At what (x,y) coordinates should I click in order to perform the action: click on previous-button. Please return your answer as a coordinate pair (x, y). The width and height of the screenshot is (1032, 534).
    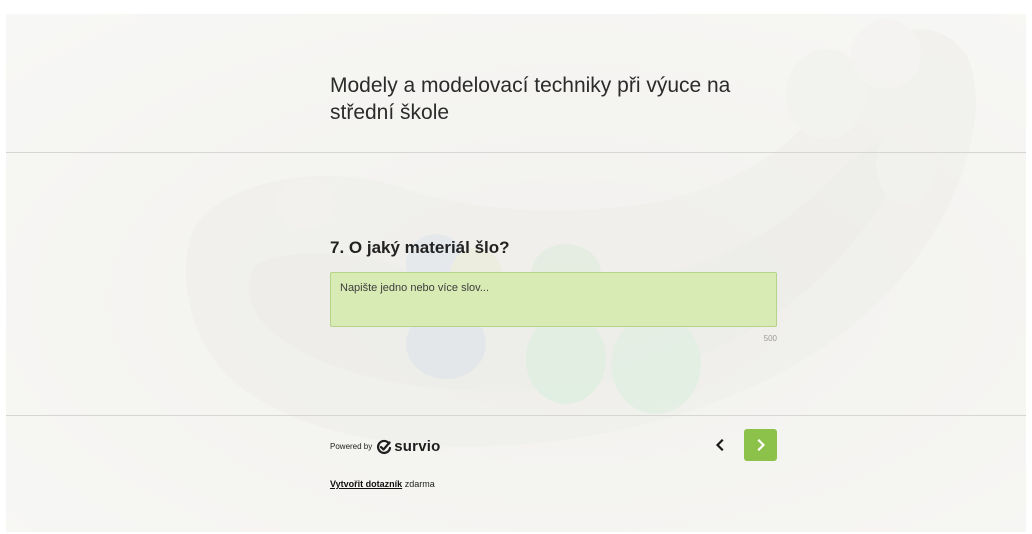
    Looking at the image, I should click on (720, 445).